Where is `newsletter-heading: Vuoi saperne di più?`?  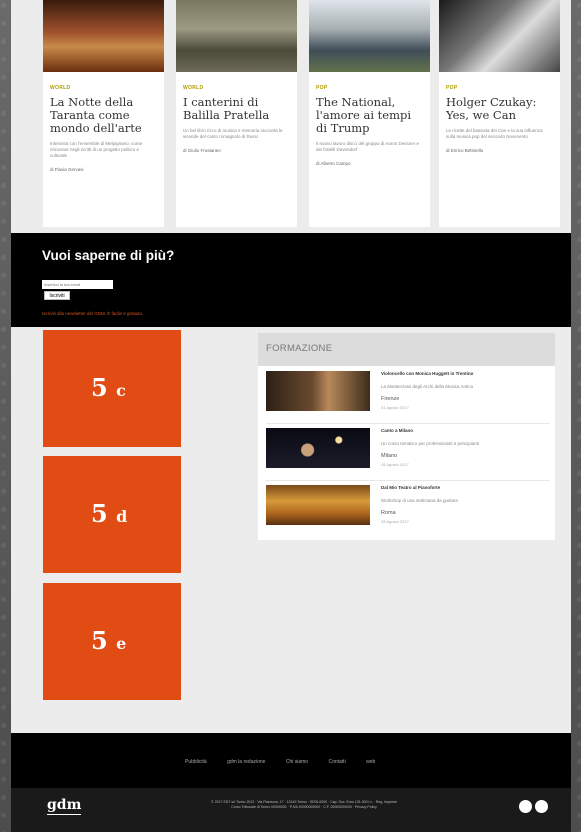
newsletter-heading: Vuoi saperne di più? is located at coordinates (108, 255).